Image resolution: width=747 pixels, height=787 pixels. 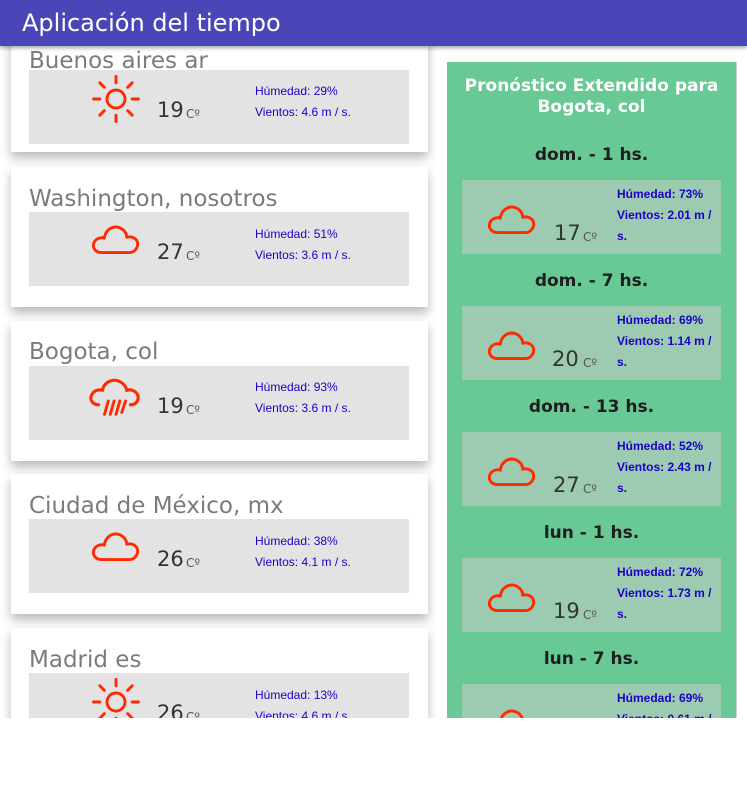 I want to click on weather-info: Húmedad: 72% Vientos: 1.73 m / s., so click(x=670, y=593).